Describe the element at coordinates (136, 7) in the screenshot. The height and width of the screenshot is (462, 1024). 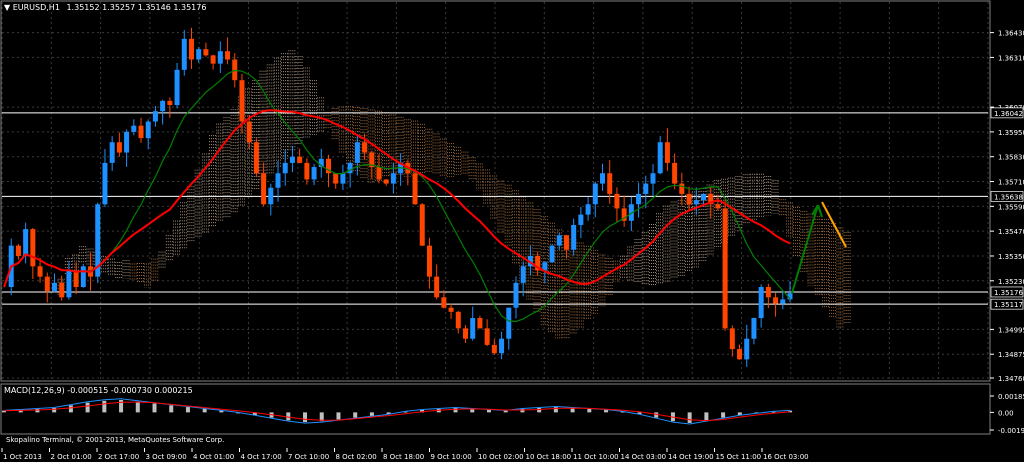
I see `ohlc-label: 1.35152 1.35257 1.35146 1.35176` at that location.